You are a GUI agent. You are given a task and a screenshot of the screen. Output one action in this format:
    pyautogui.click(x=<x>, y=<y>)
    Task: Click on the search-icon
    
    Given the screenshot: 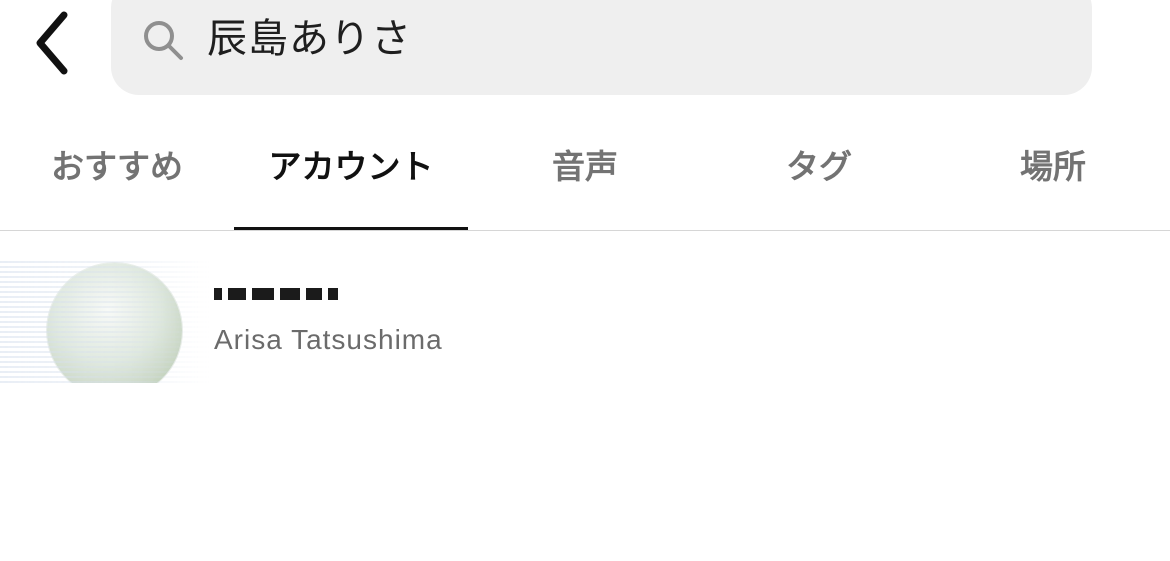 What is the action you would take?
    pyautogui.click(x=163, y=40)
    